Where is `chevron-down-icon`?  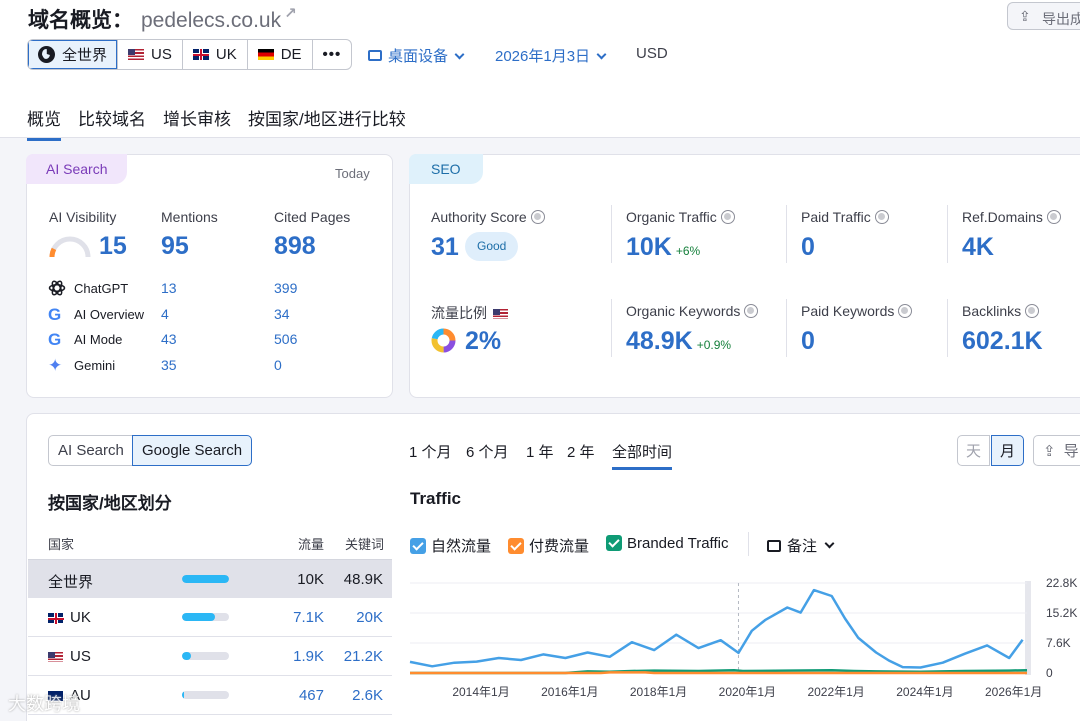 chevron-down-icon is located at coordinates (829, 543).